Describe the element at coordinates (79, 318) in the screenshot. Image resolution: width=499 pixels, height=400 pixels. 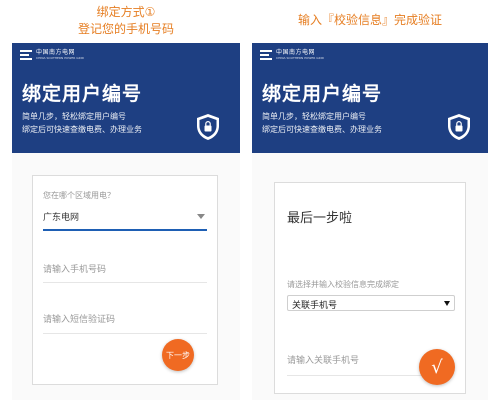
I see `sms-code-input: 请输入短信验证码` at that location.